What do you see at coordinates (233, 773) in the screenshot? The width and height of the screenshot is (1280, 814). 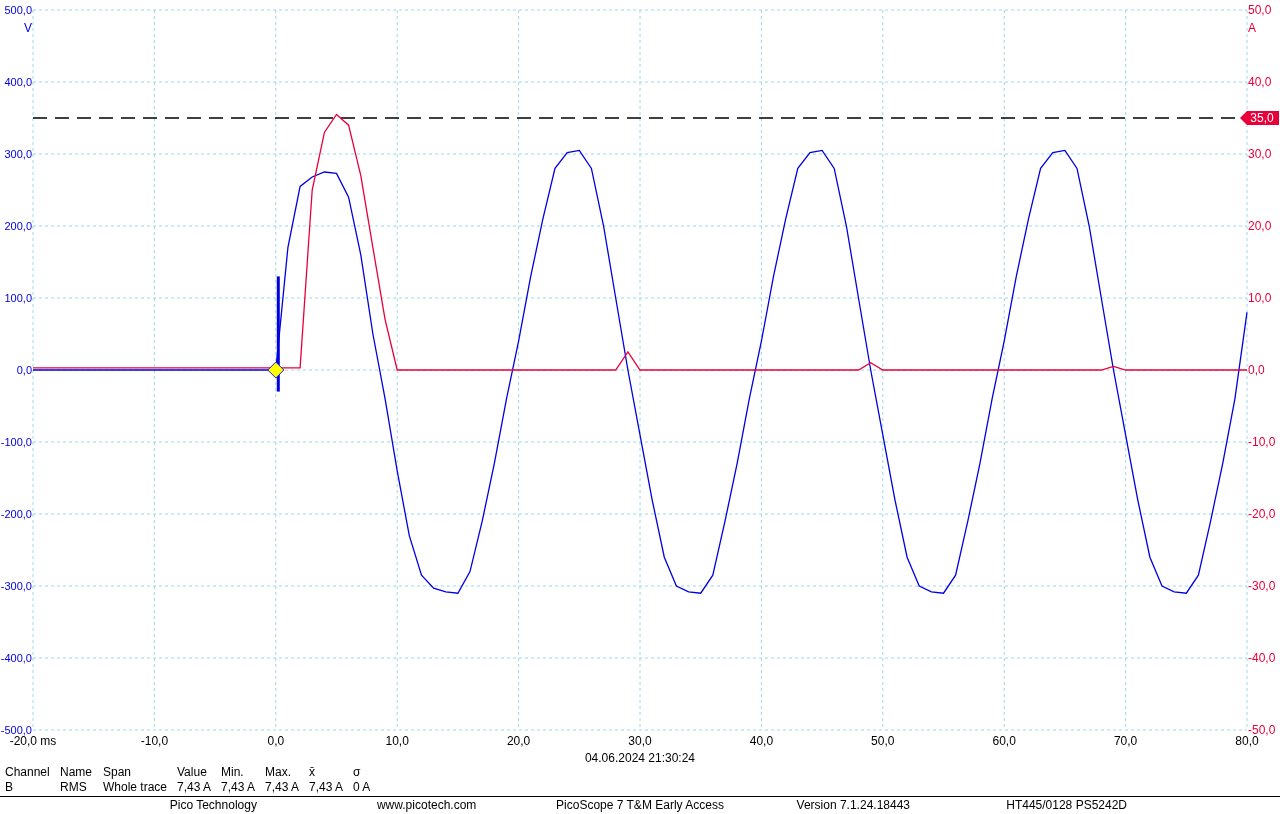 I see `column-header: Min.` at bounding box center [233, 773].